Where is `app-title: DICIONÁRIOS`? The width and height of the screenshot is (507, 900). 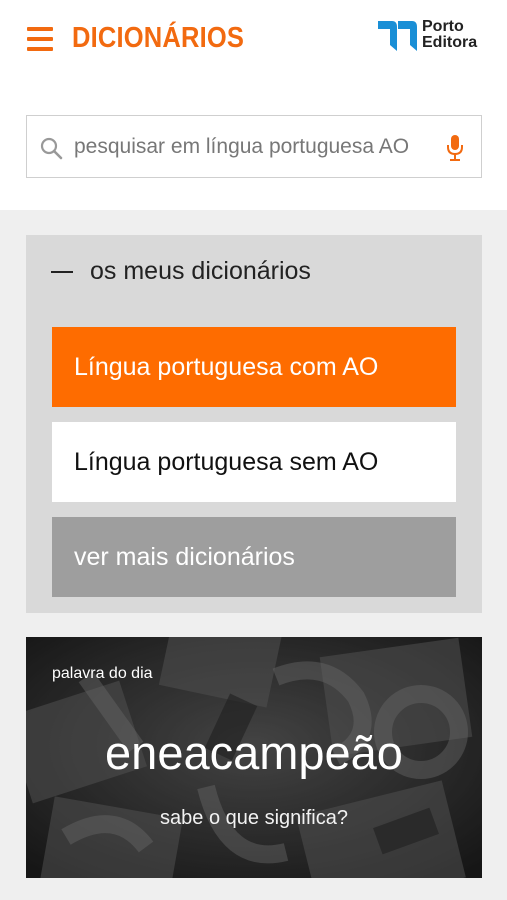 app-title: DICIONÁRIOS is located at coordinates (158, 38).